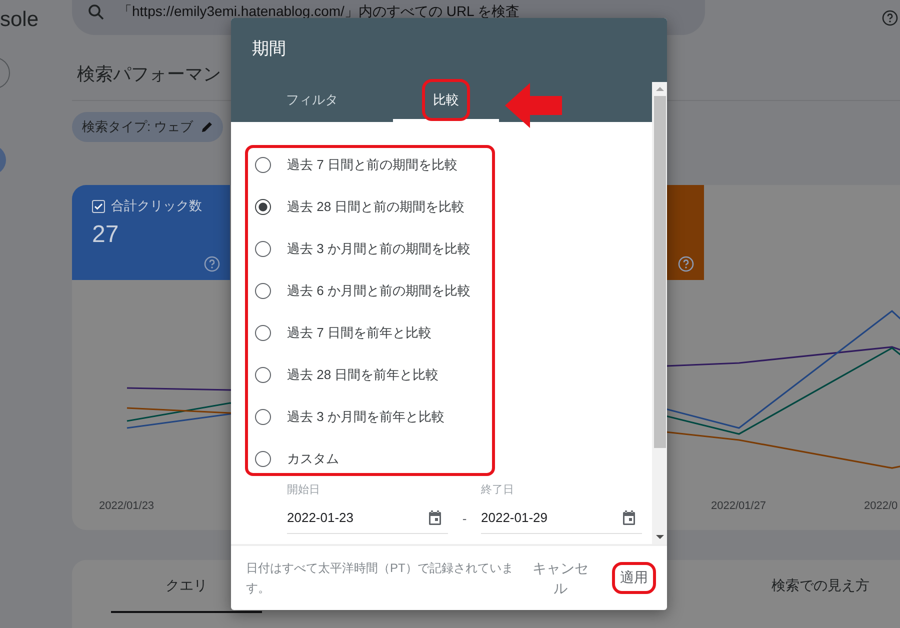 Image resolution: width=900 pixels, height=628 pixels. What do you see at coordinates (453, 333) in the screenshot?
I see `radio-option: 過去 7 日間を前年と比較` at bounding box center [453, 333].